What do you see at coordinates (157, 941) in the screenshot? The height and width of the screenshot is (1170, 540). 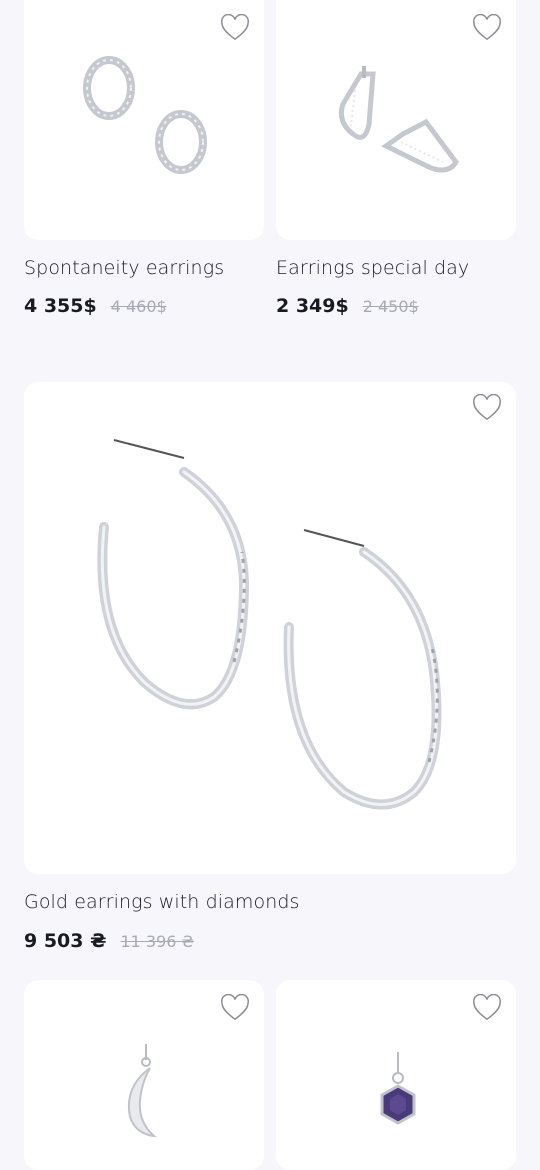 I see `old-price: 11 396 ₴` at bounding box center [157, 941].